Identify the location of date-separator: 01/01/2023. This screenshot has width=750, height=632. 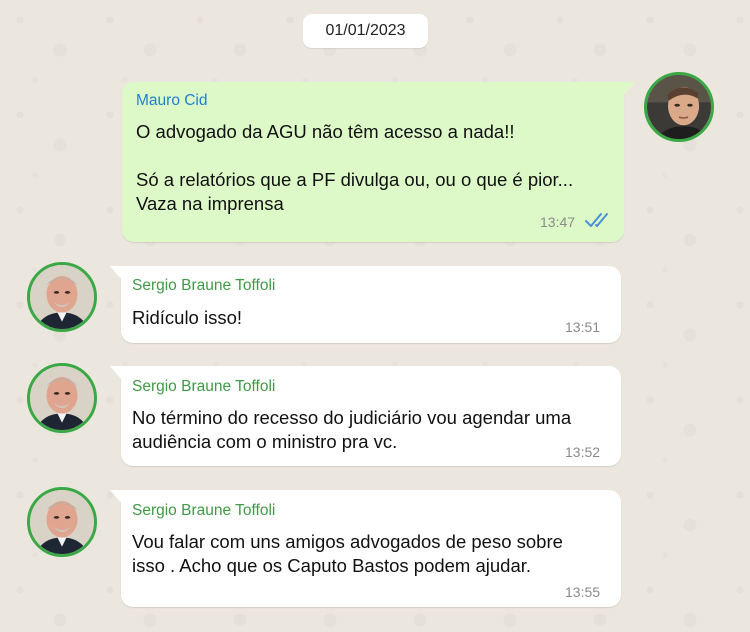
(365, 31).